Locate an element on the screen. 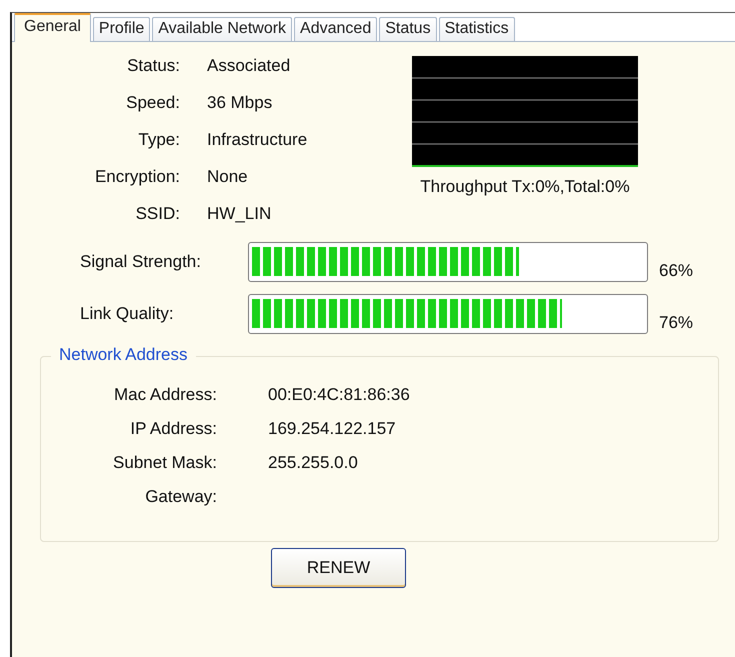 The width and height of the screenshot is (735, 657). renew-button: RENEW is located at coordinates (338, 568).